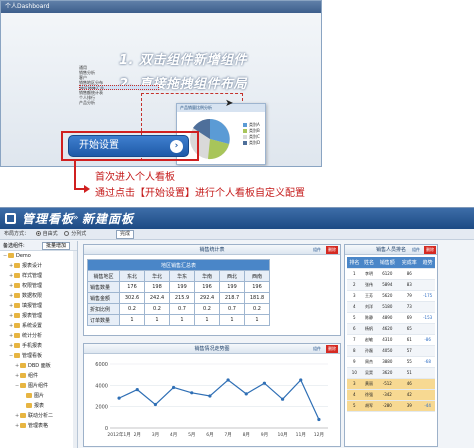 This screenshot has height=448, width=474. Describe the element at coordinates (38, 233) in the screenshot. I see `radio-free-layout` at that location.